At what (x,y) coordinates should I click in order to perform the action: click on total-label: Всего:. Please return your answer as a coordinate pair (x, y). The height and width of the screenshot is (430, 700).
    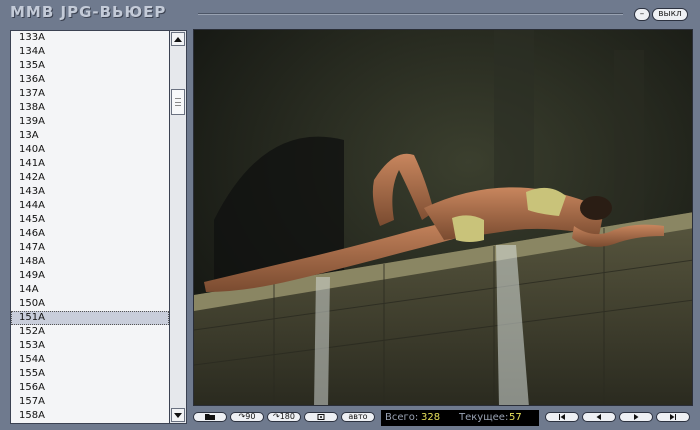
    Looking at the image, I should click on (402, 417).